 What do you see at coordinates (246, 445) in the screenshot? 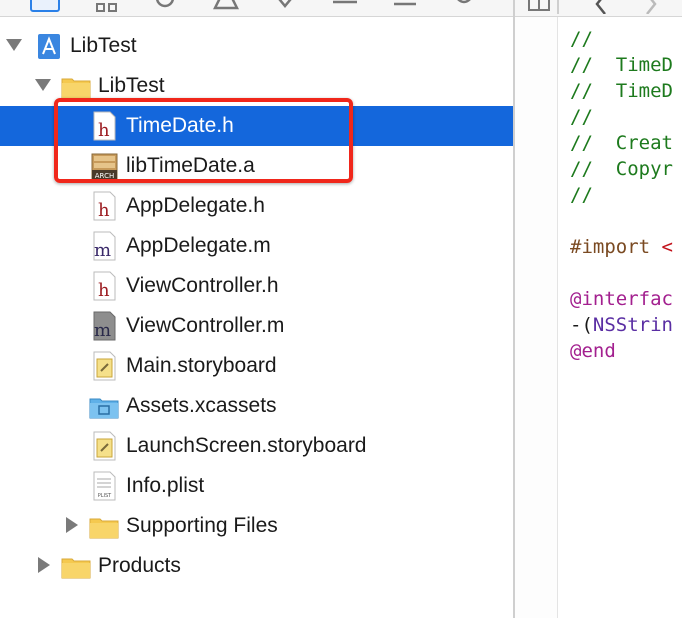
I see `file-label: LaunchScreen.storyboard` at bounding box center [246, 445].